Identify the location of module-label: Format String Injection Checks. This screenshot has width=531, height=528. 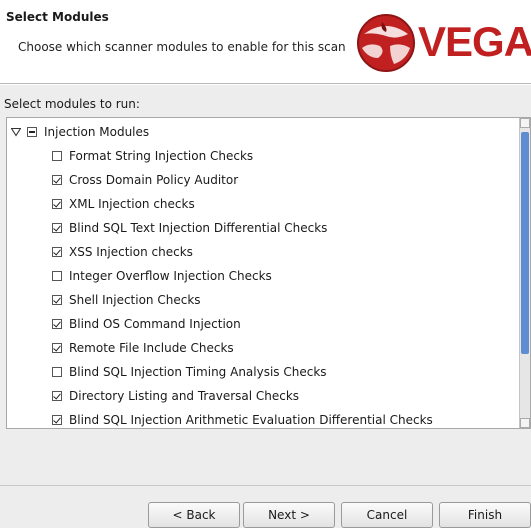
(161, 156).